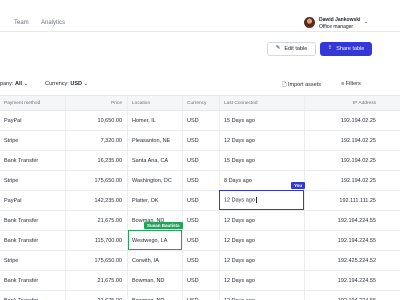  Describe the element at coordinates (22, 103) in the screenshot. I see `column-header-payment: Payment method` at that location.